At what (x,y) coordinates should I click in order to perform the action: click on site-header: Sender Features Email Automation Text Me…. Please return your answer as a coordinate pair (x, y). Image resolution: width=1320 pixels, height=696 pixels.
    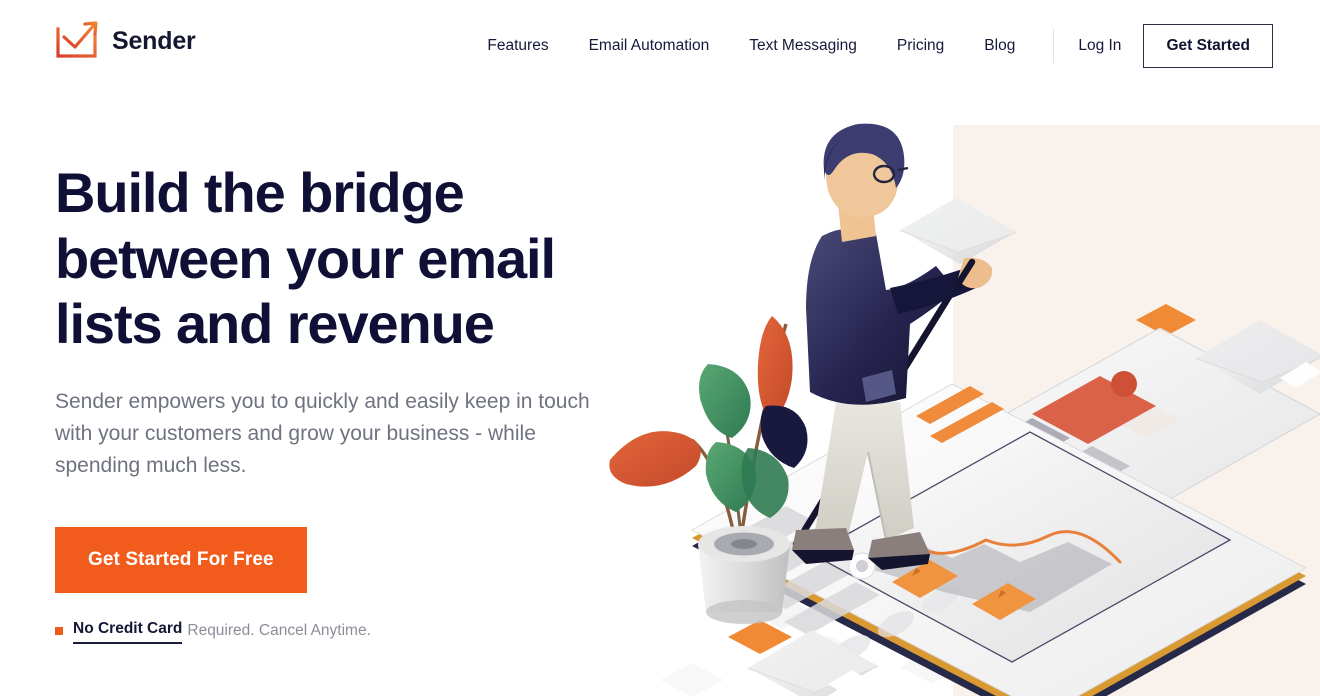
    Looking at the image, I should click on (660, 46).